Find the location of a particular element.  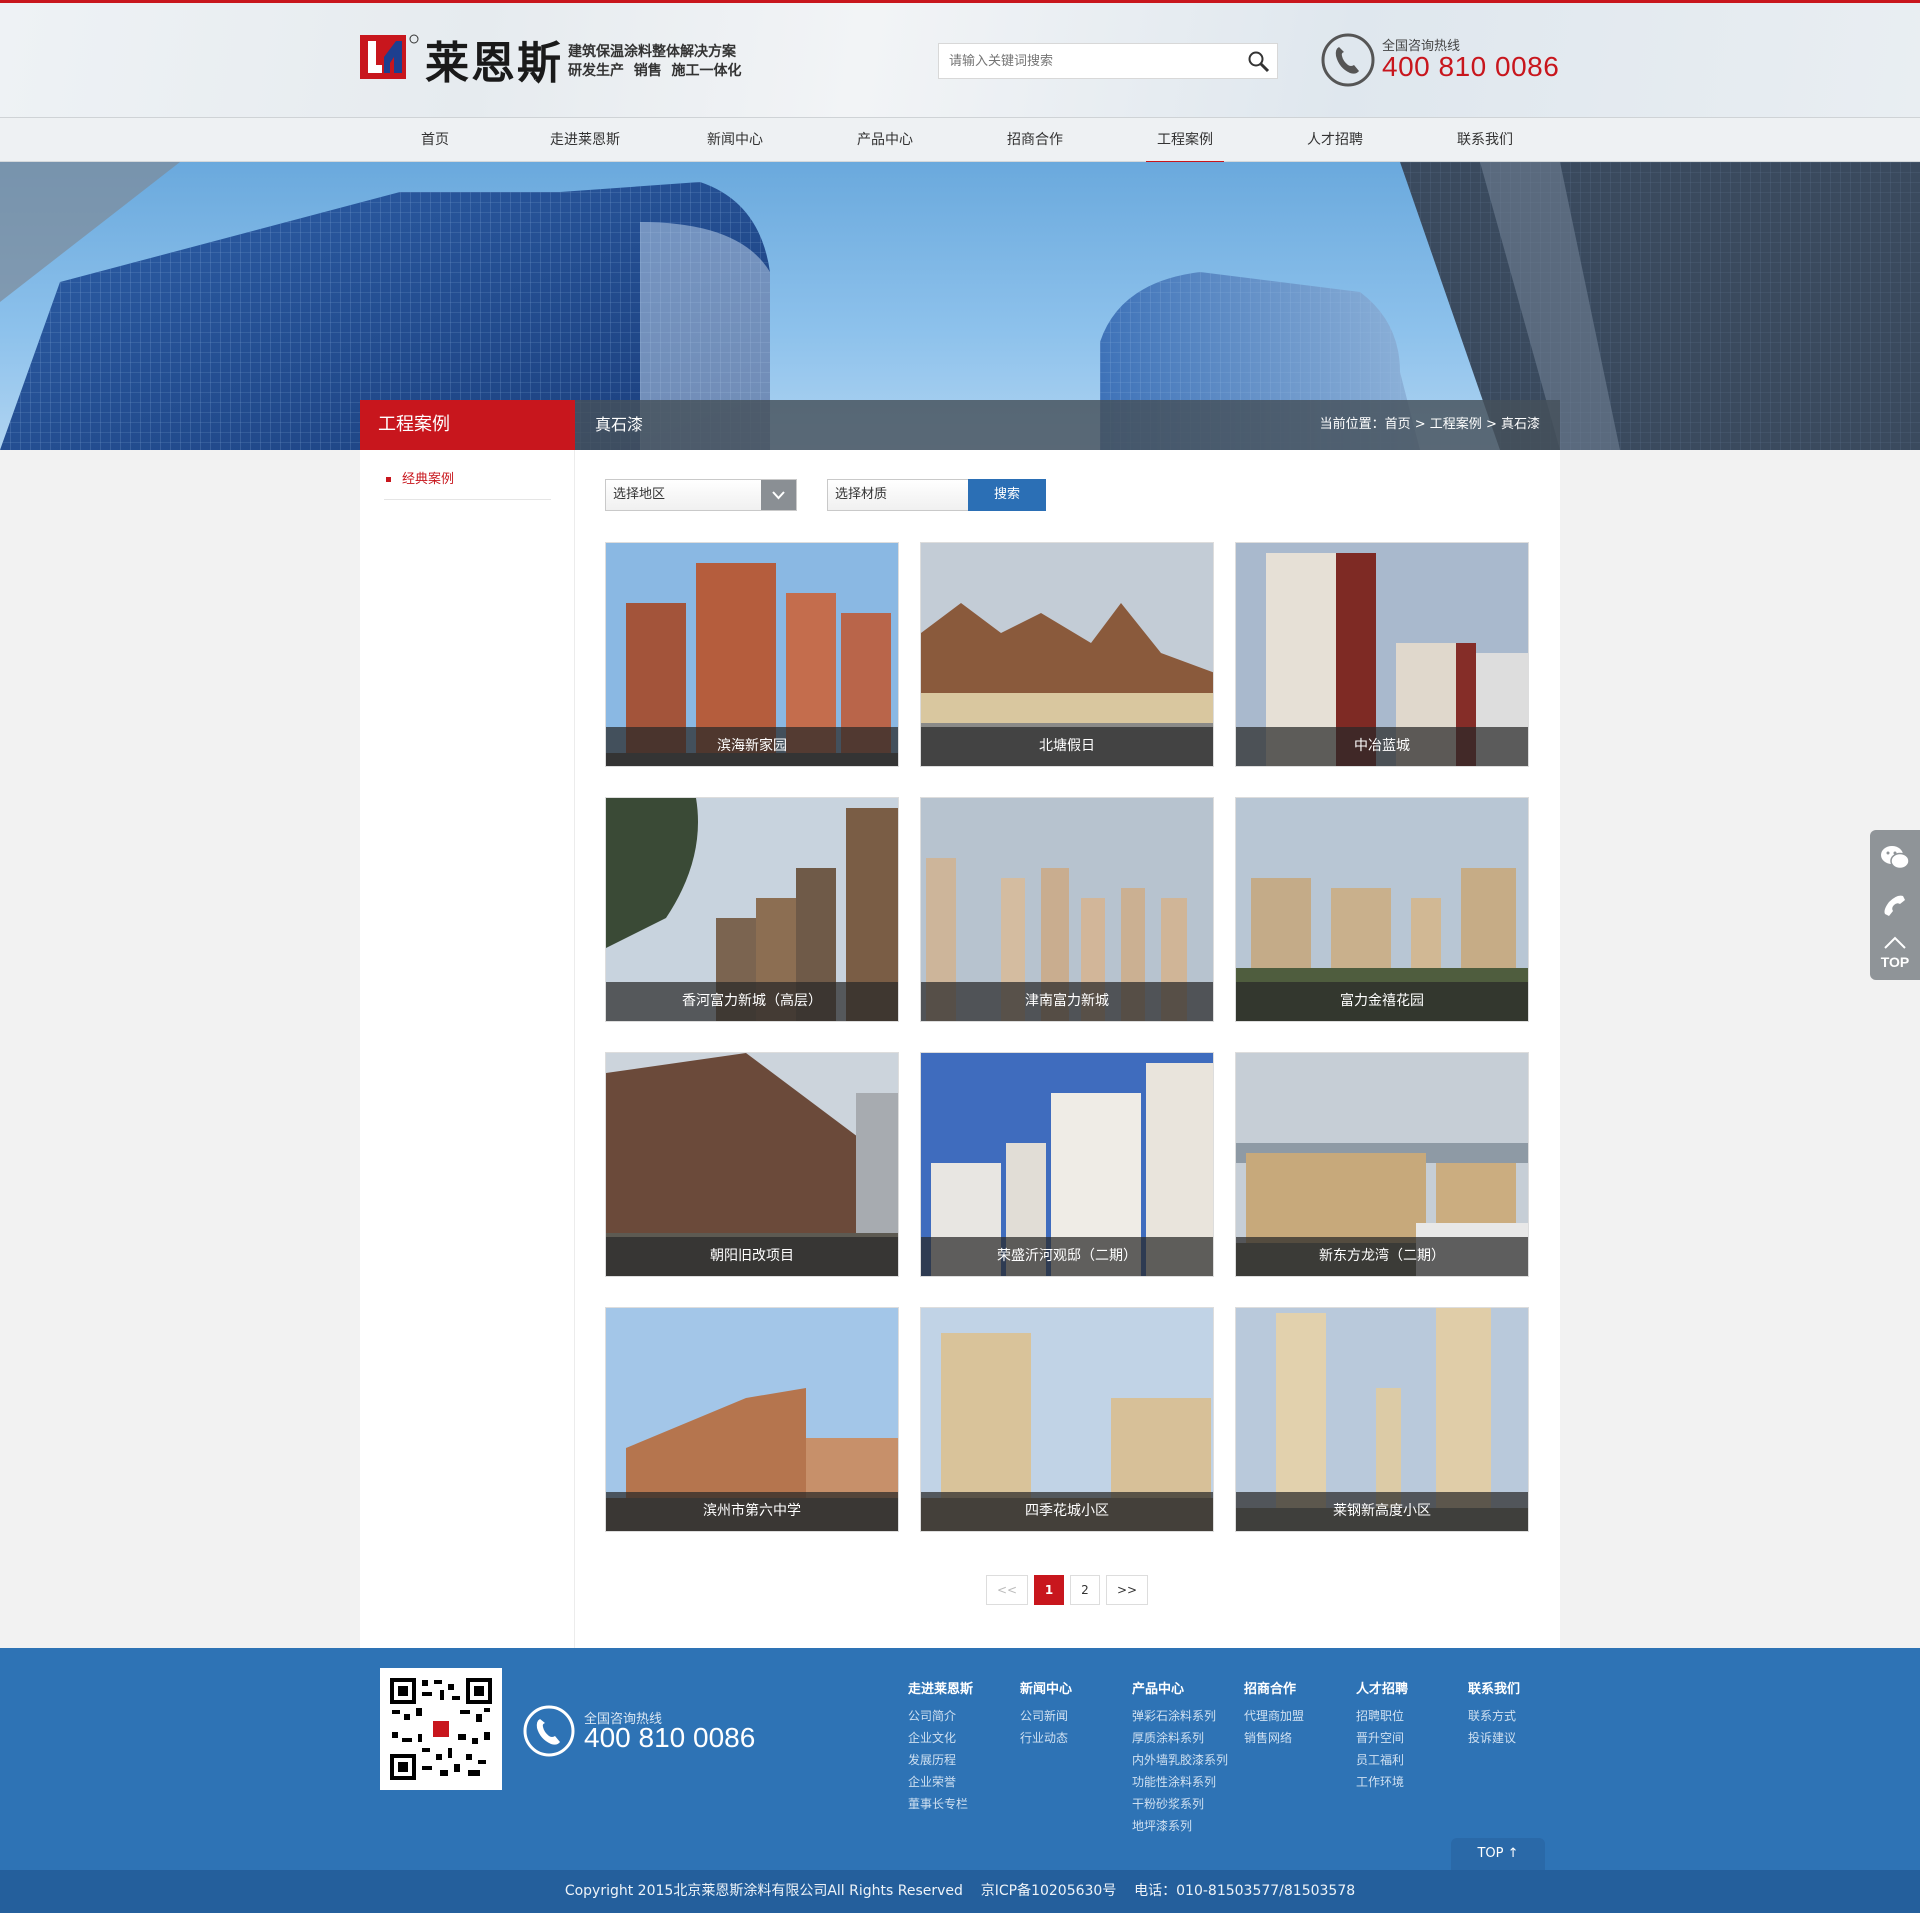

footer-column-title: 联系我们 is located at coordinates (1524, 1687).